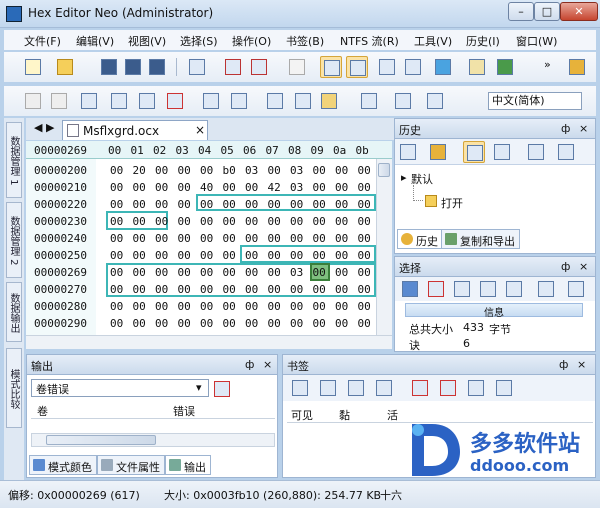  Describe the element at coordinates (297, 67) in the screenshot. I see `refresh-button` at that location.